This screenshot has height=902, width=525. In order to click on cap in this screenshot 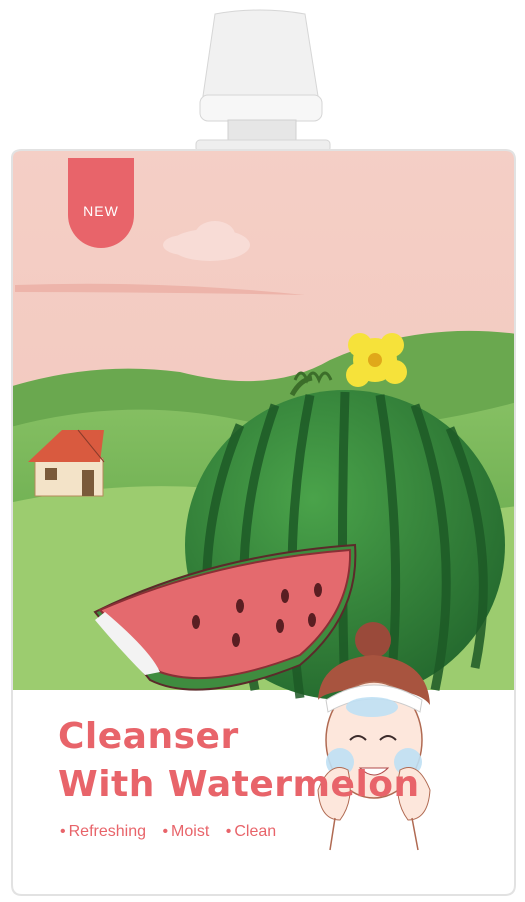, I will do `click(263, 81)`.